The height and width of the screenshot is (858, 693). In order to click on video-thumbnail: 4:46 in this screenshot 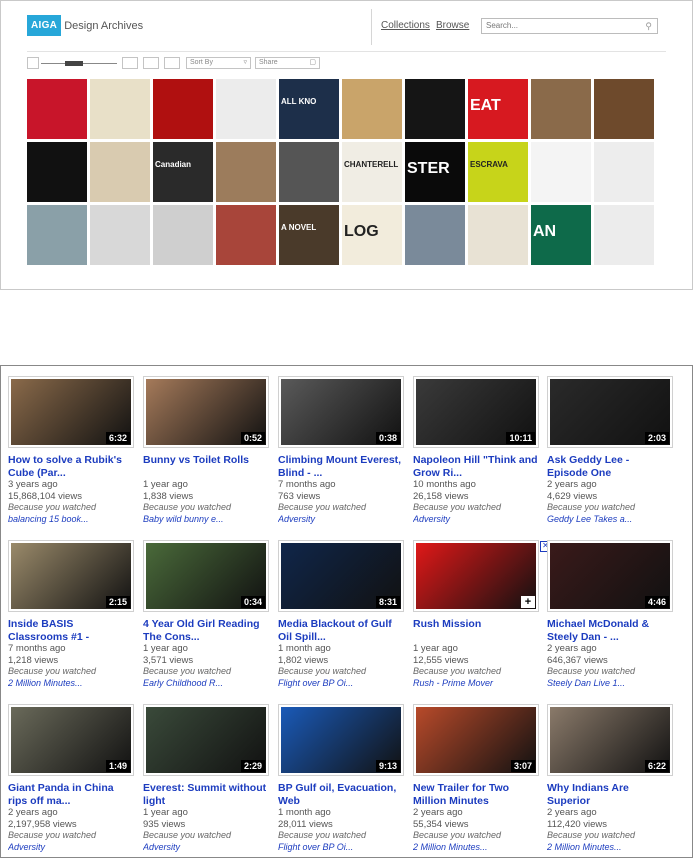, I will do `click(610, 576)`.